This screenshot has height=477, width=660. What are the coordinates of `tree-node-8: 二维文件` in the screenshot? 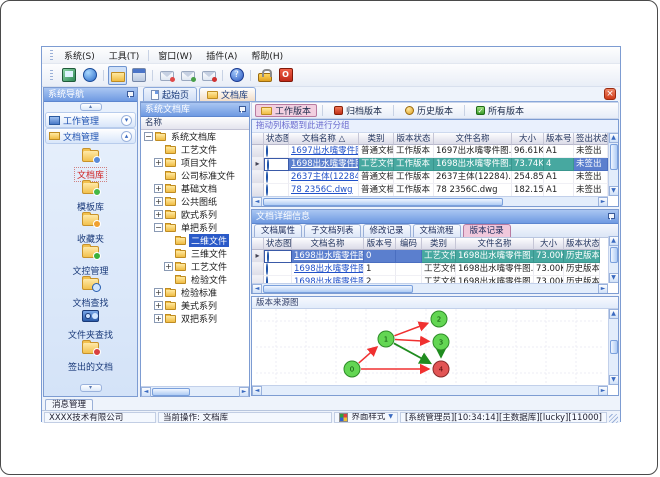 It's located at (195, 240).